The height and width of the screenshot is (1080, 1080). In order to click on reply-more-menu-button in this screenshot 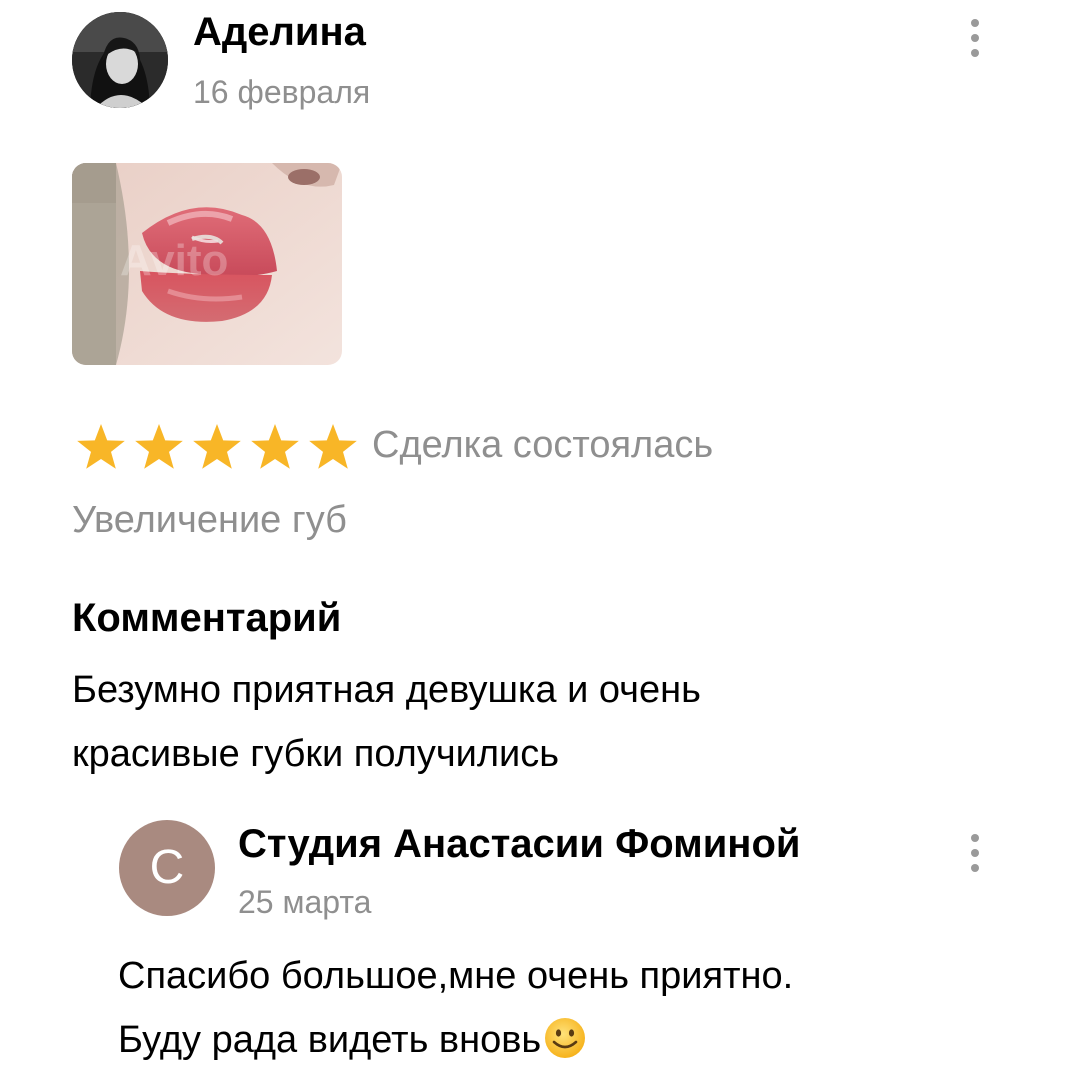, I will do `click(975, 853)`.